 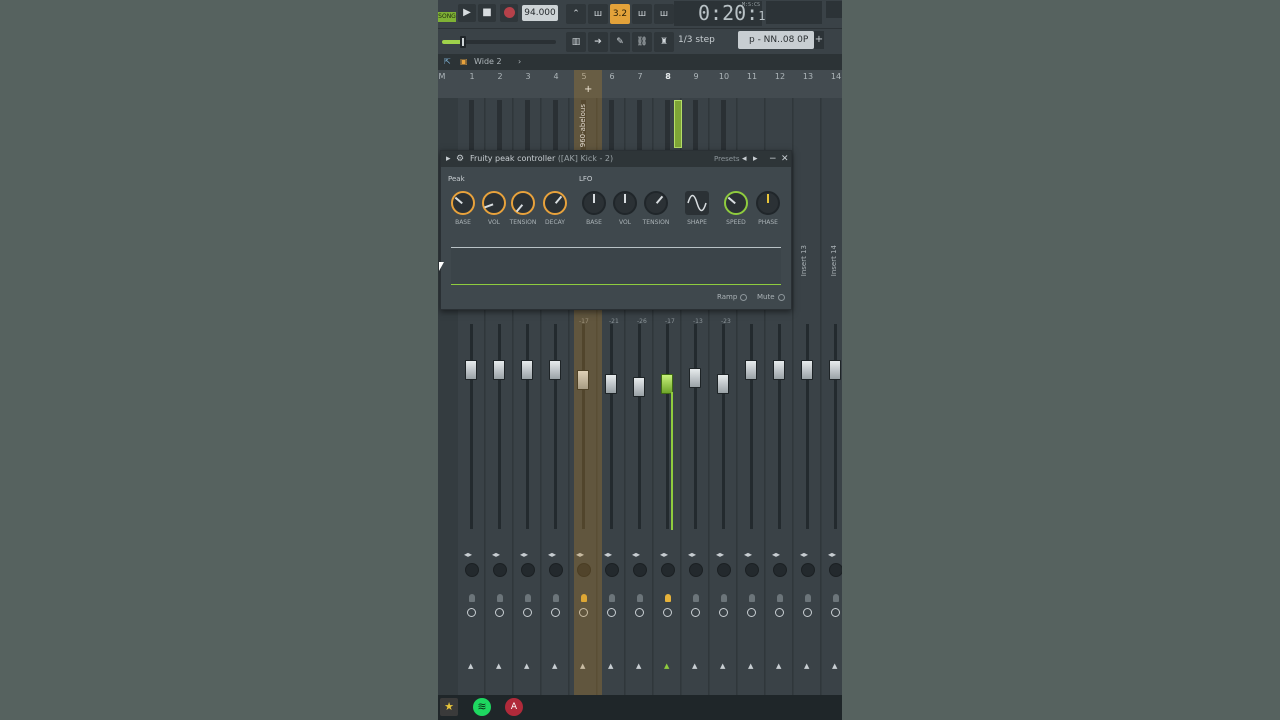 I want to click on highlight-insert-name: 960-abelous, so click(x=583, y=125).